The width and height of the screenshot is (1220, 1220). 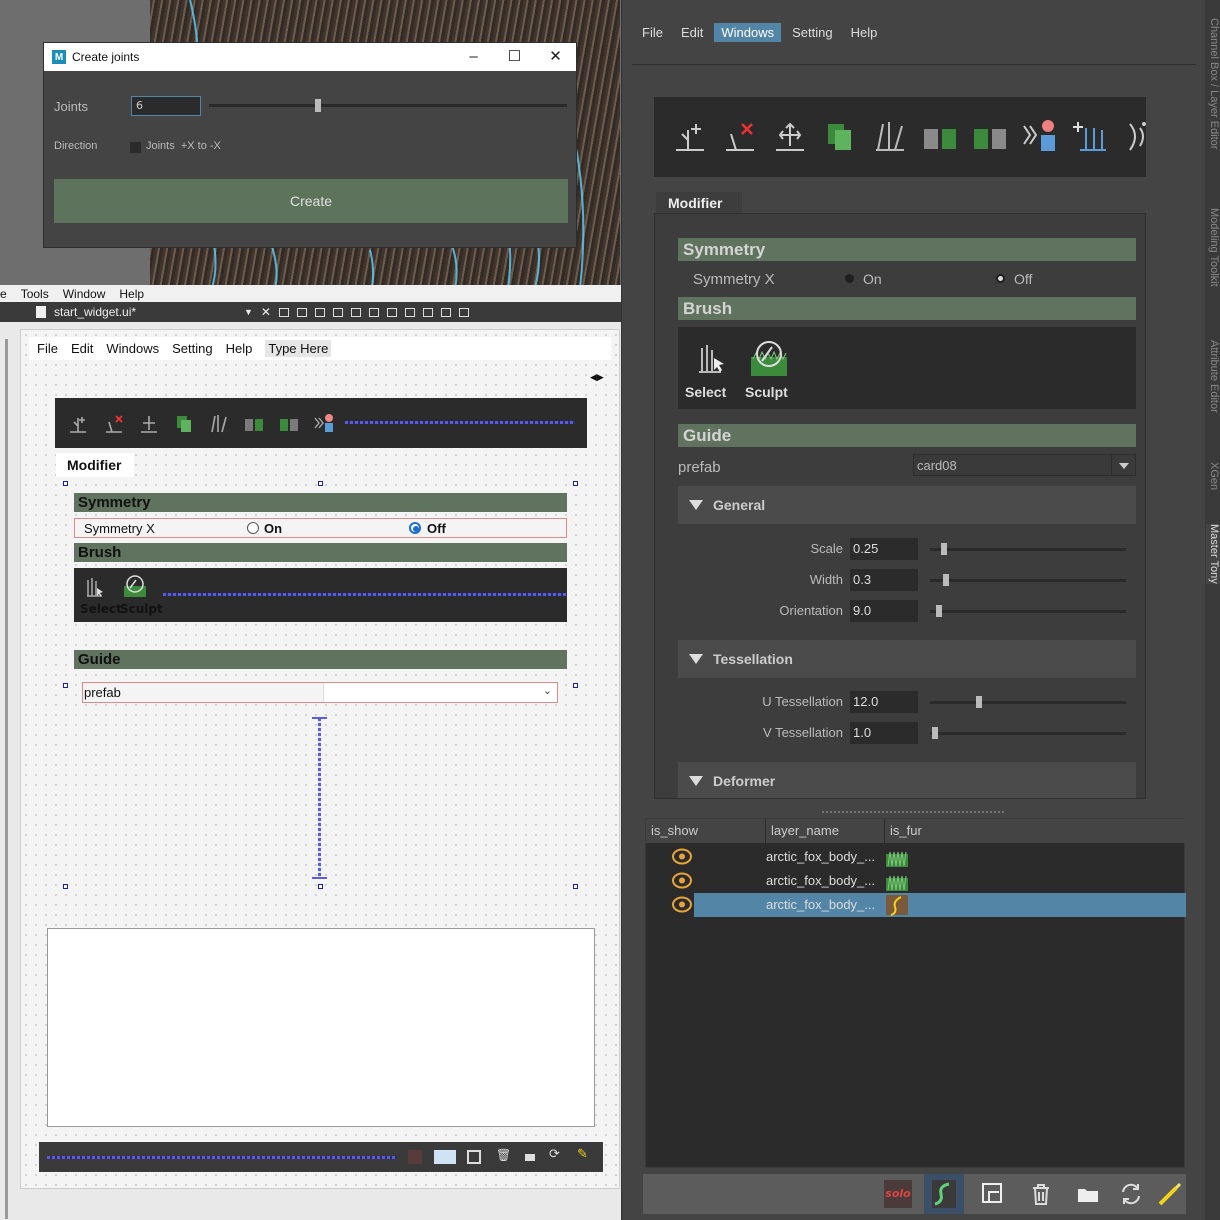 I want to click on form-symmetry-off-radio, so click(x=415, y=528).